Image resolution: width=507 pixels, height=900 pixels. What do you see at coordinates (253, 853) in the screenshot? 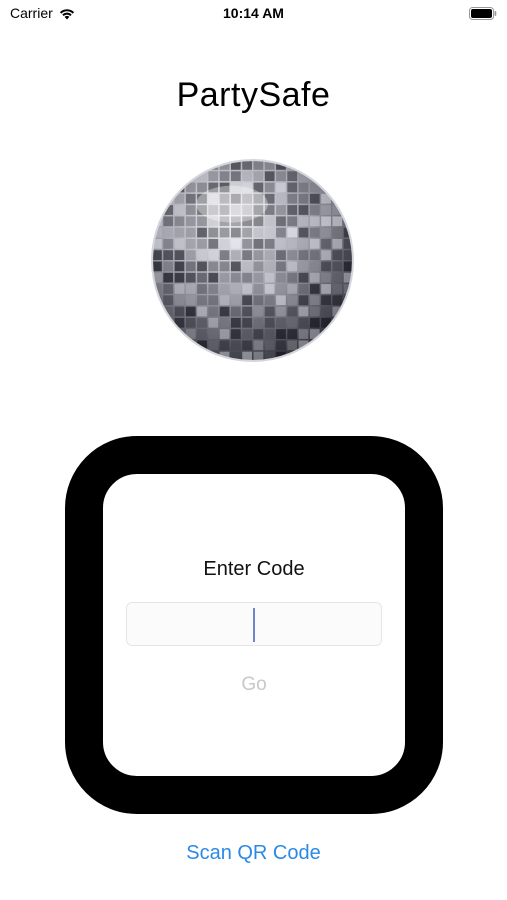
I see `scan-qr-code-button: Scan QR Code` at bounding box center [253, 853].